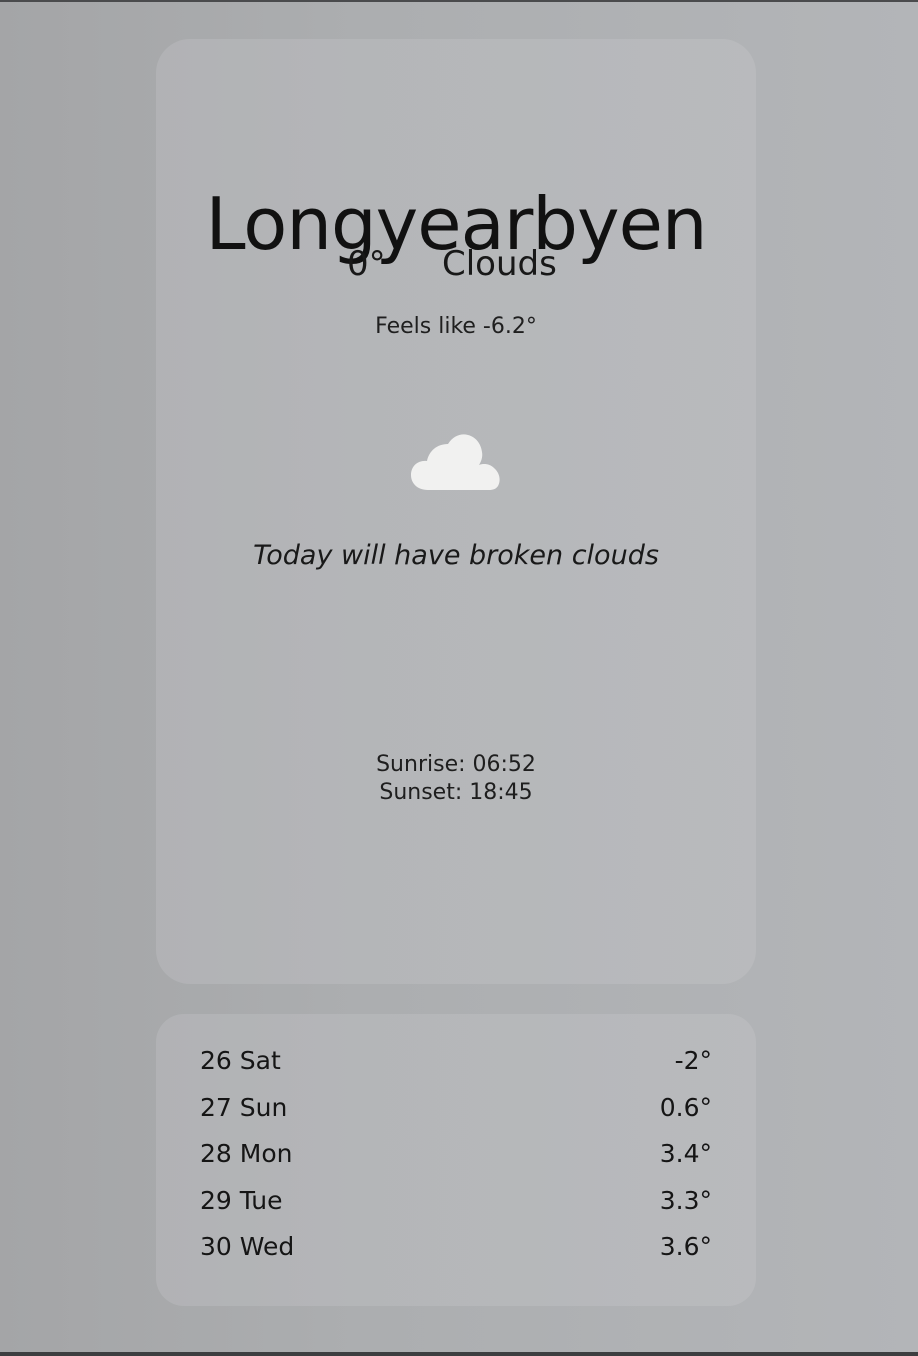 The width and height of the screenshot is (918, 1356). Describe the element at coordinates (456, 1207) in the screenshot. I see `forecast-row: 29 Tue 3.3°` at that location.